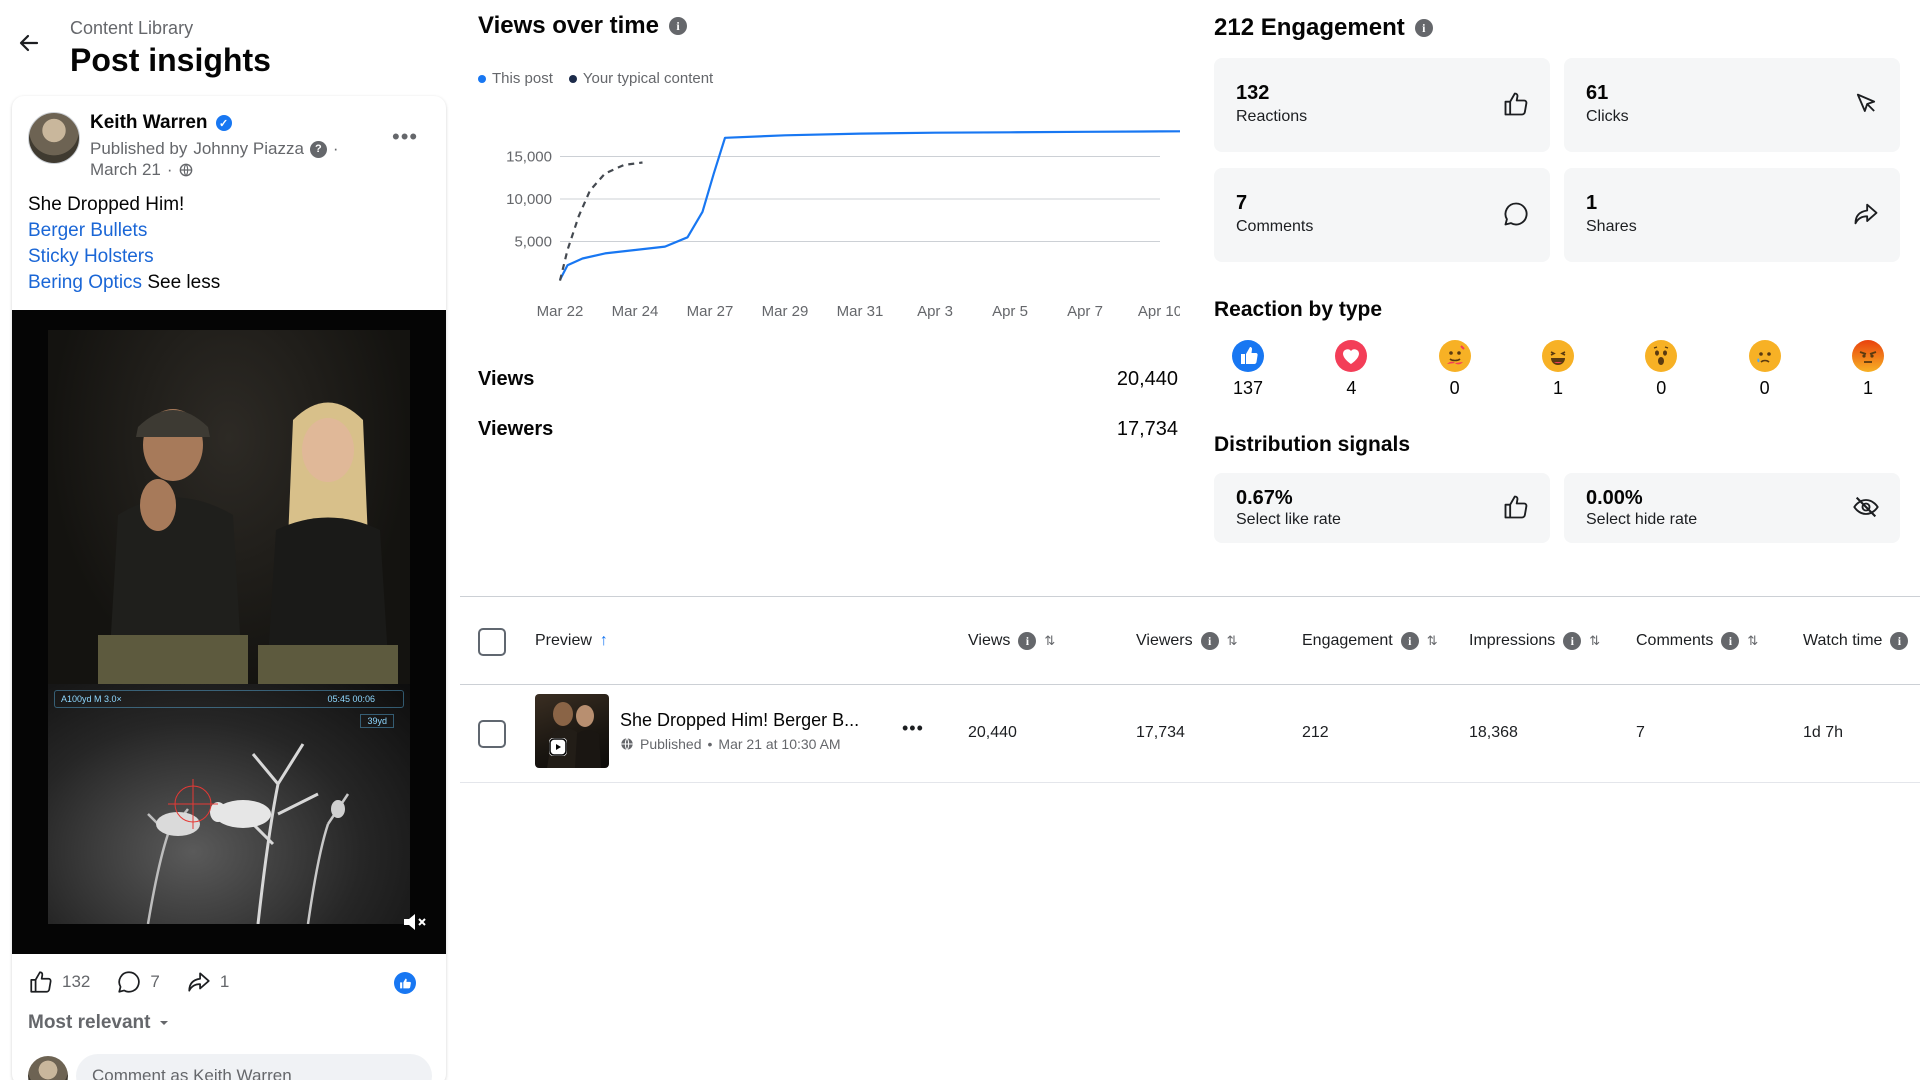  Describe the element at coordinates (54, 138) in the screenshot. I see `author-avatar` at that location.